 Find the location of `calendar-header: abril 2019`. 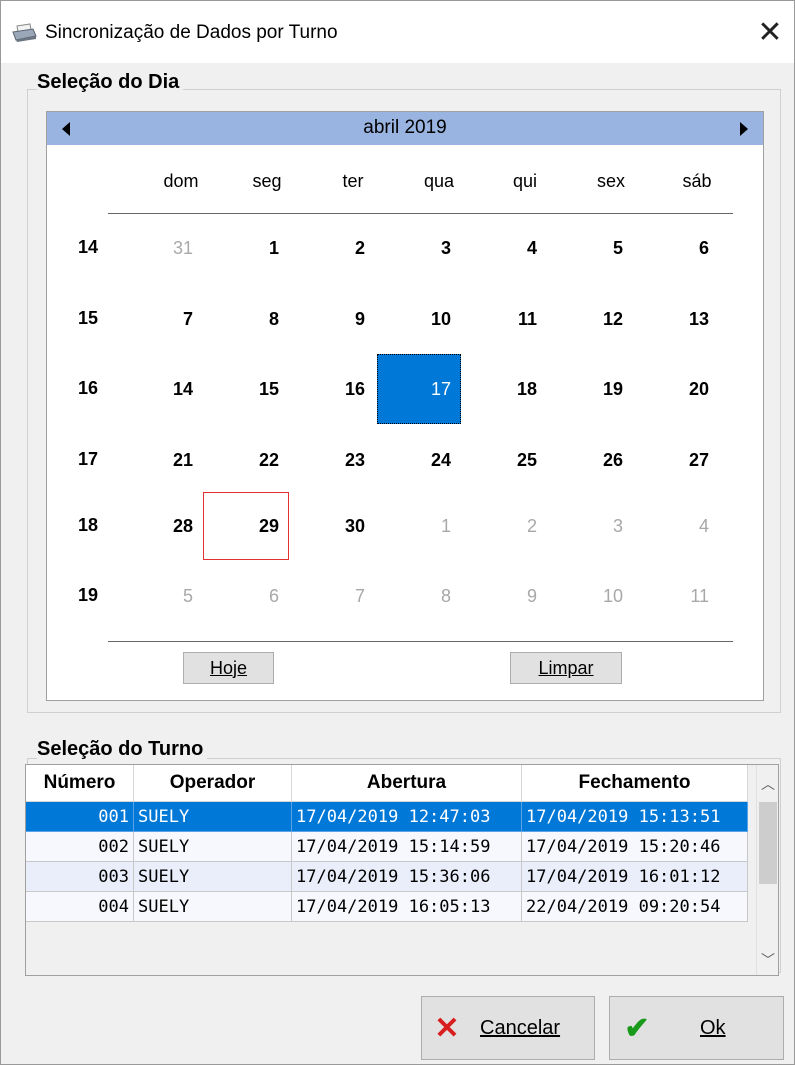

calendar-header: abril 2019 is located at coordinates (405, 128).